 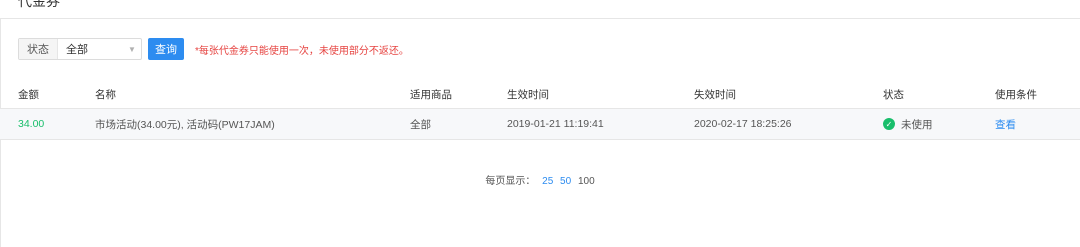 What do you see at coordinates (1037, 94) in the screenshot?
I see `column-header-conditions: 使用条件` at bounding box center [1037, 94].